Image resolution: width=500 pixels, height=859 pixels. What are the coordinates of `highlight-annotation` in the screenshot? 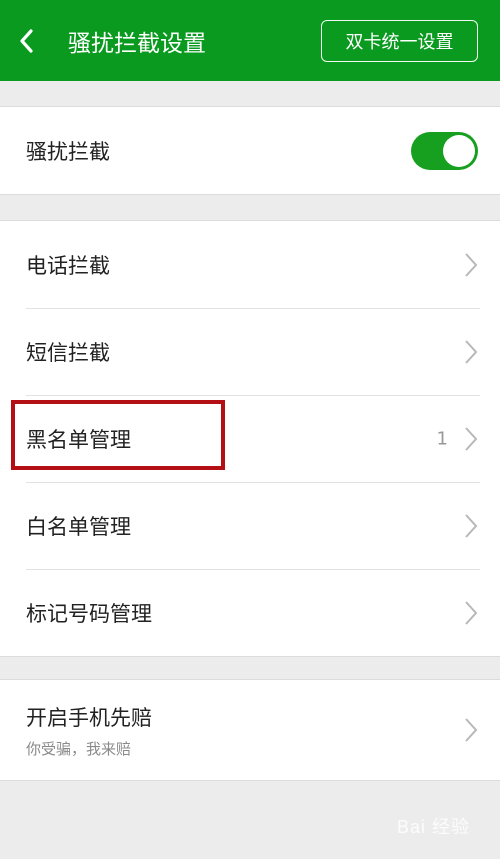 It's located at (118, 435).